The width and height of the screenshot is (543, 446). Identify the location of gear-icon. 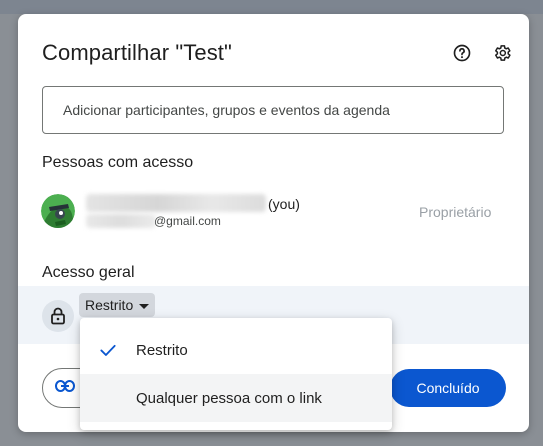
(502, 53).